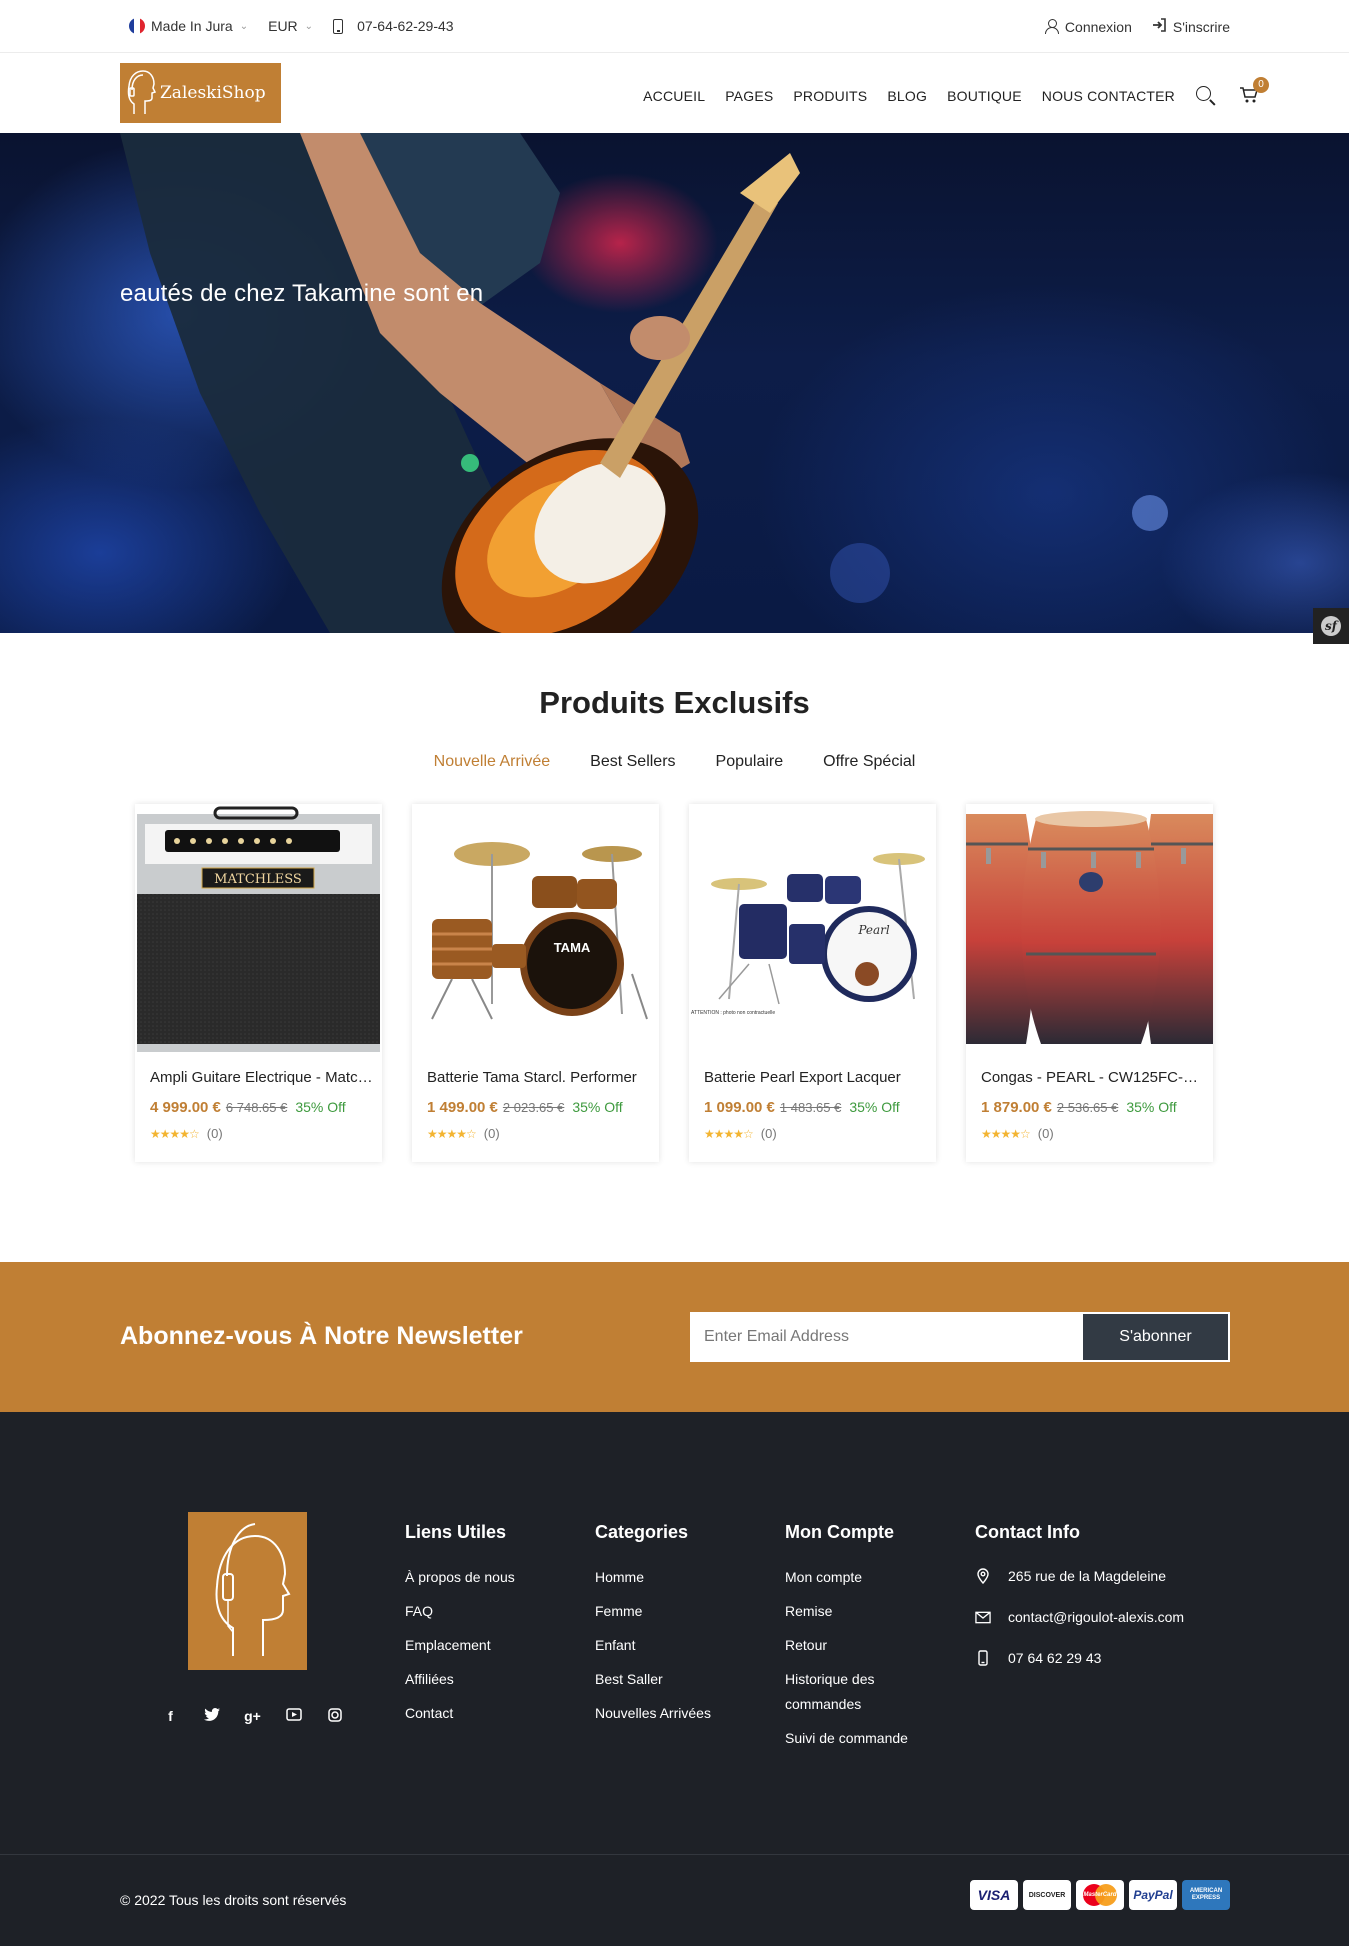 Image resolution: width=1349 pixels, height=1946 pixels. I want to click on nav-produits: PRODUITS, so click(830, 96).